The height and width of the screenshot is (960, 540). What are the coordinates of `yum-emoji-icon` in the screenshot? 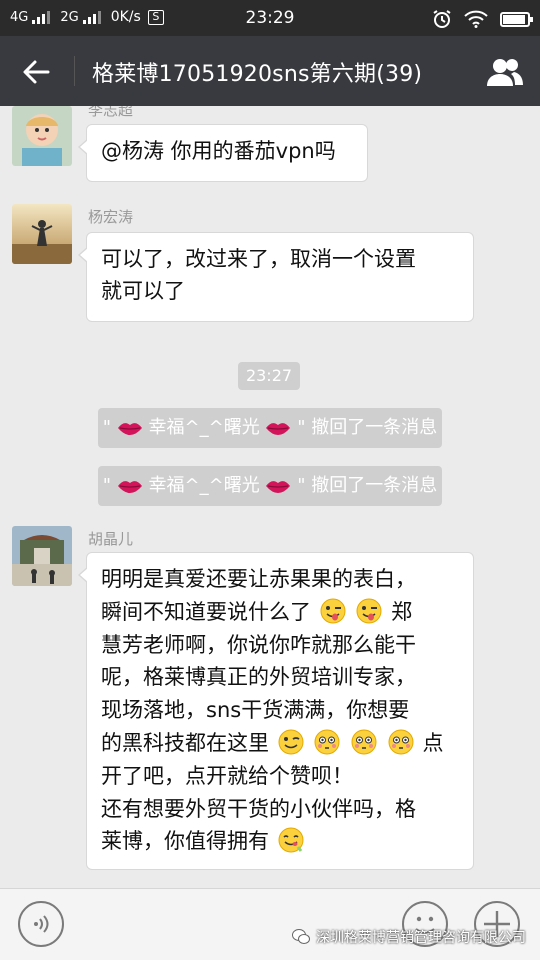 It's located at (291, 840).